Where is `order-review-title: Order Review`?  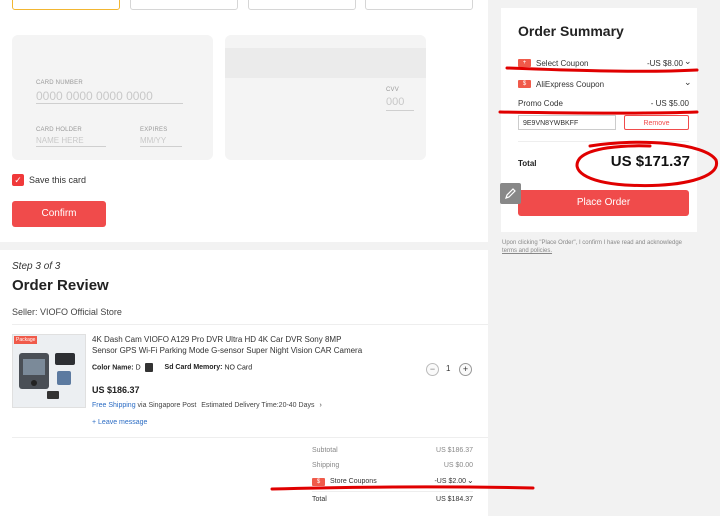 order-review-title: Order Review is located at coordinates (60, 285).